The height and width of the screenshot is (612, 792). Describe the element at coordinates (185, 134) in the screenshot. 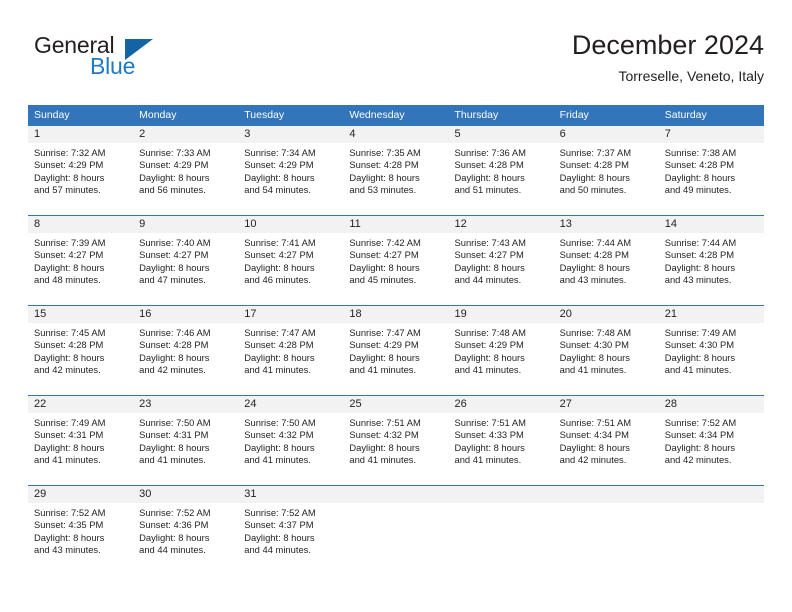

I see `day-number: 2` at that location.